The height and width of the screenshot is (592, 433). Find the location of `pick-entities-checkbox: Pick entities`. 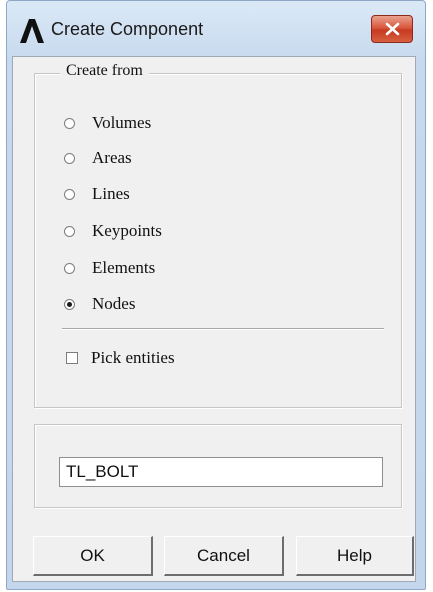

pick-entities-checkbox: Pick entities is located at coordinates (120, 358).